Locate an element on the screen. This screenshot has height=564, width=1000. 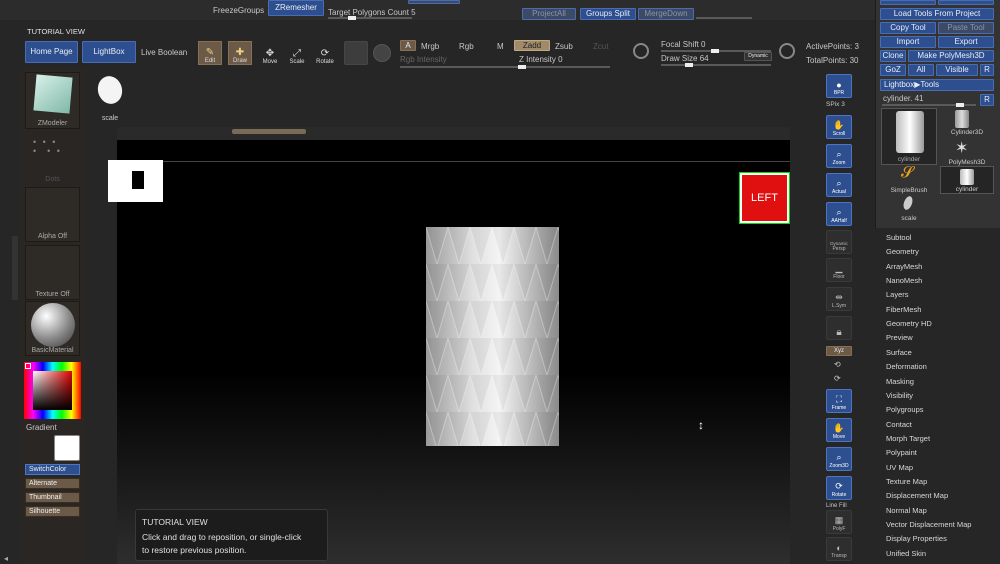
viewport-scroll-tab is located at coordinates (269, 131).